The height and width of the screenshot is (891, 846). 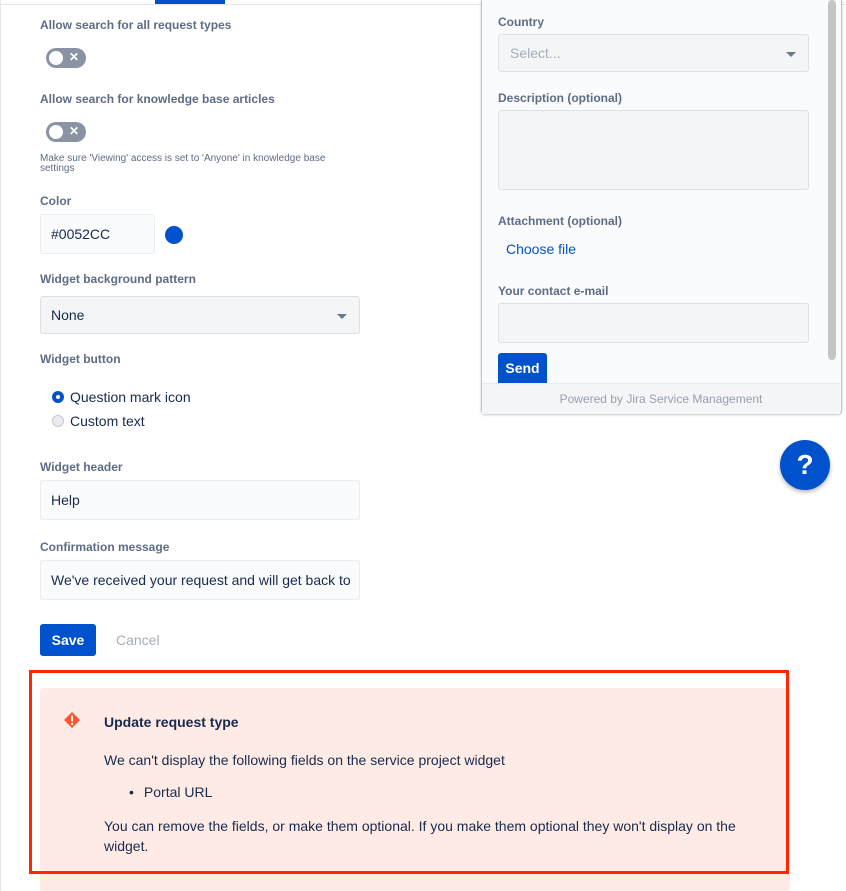 What do you see at coordinates (190, 2) in the screenshot?
I see `active-tab-indicator` at bounding box center [190, 2].